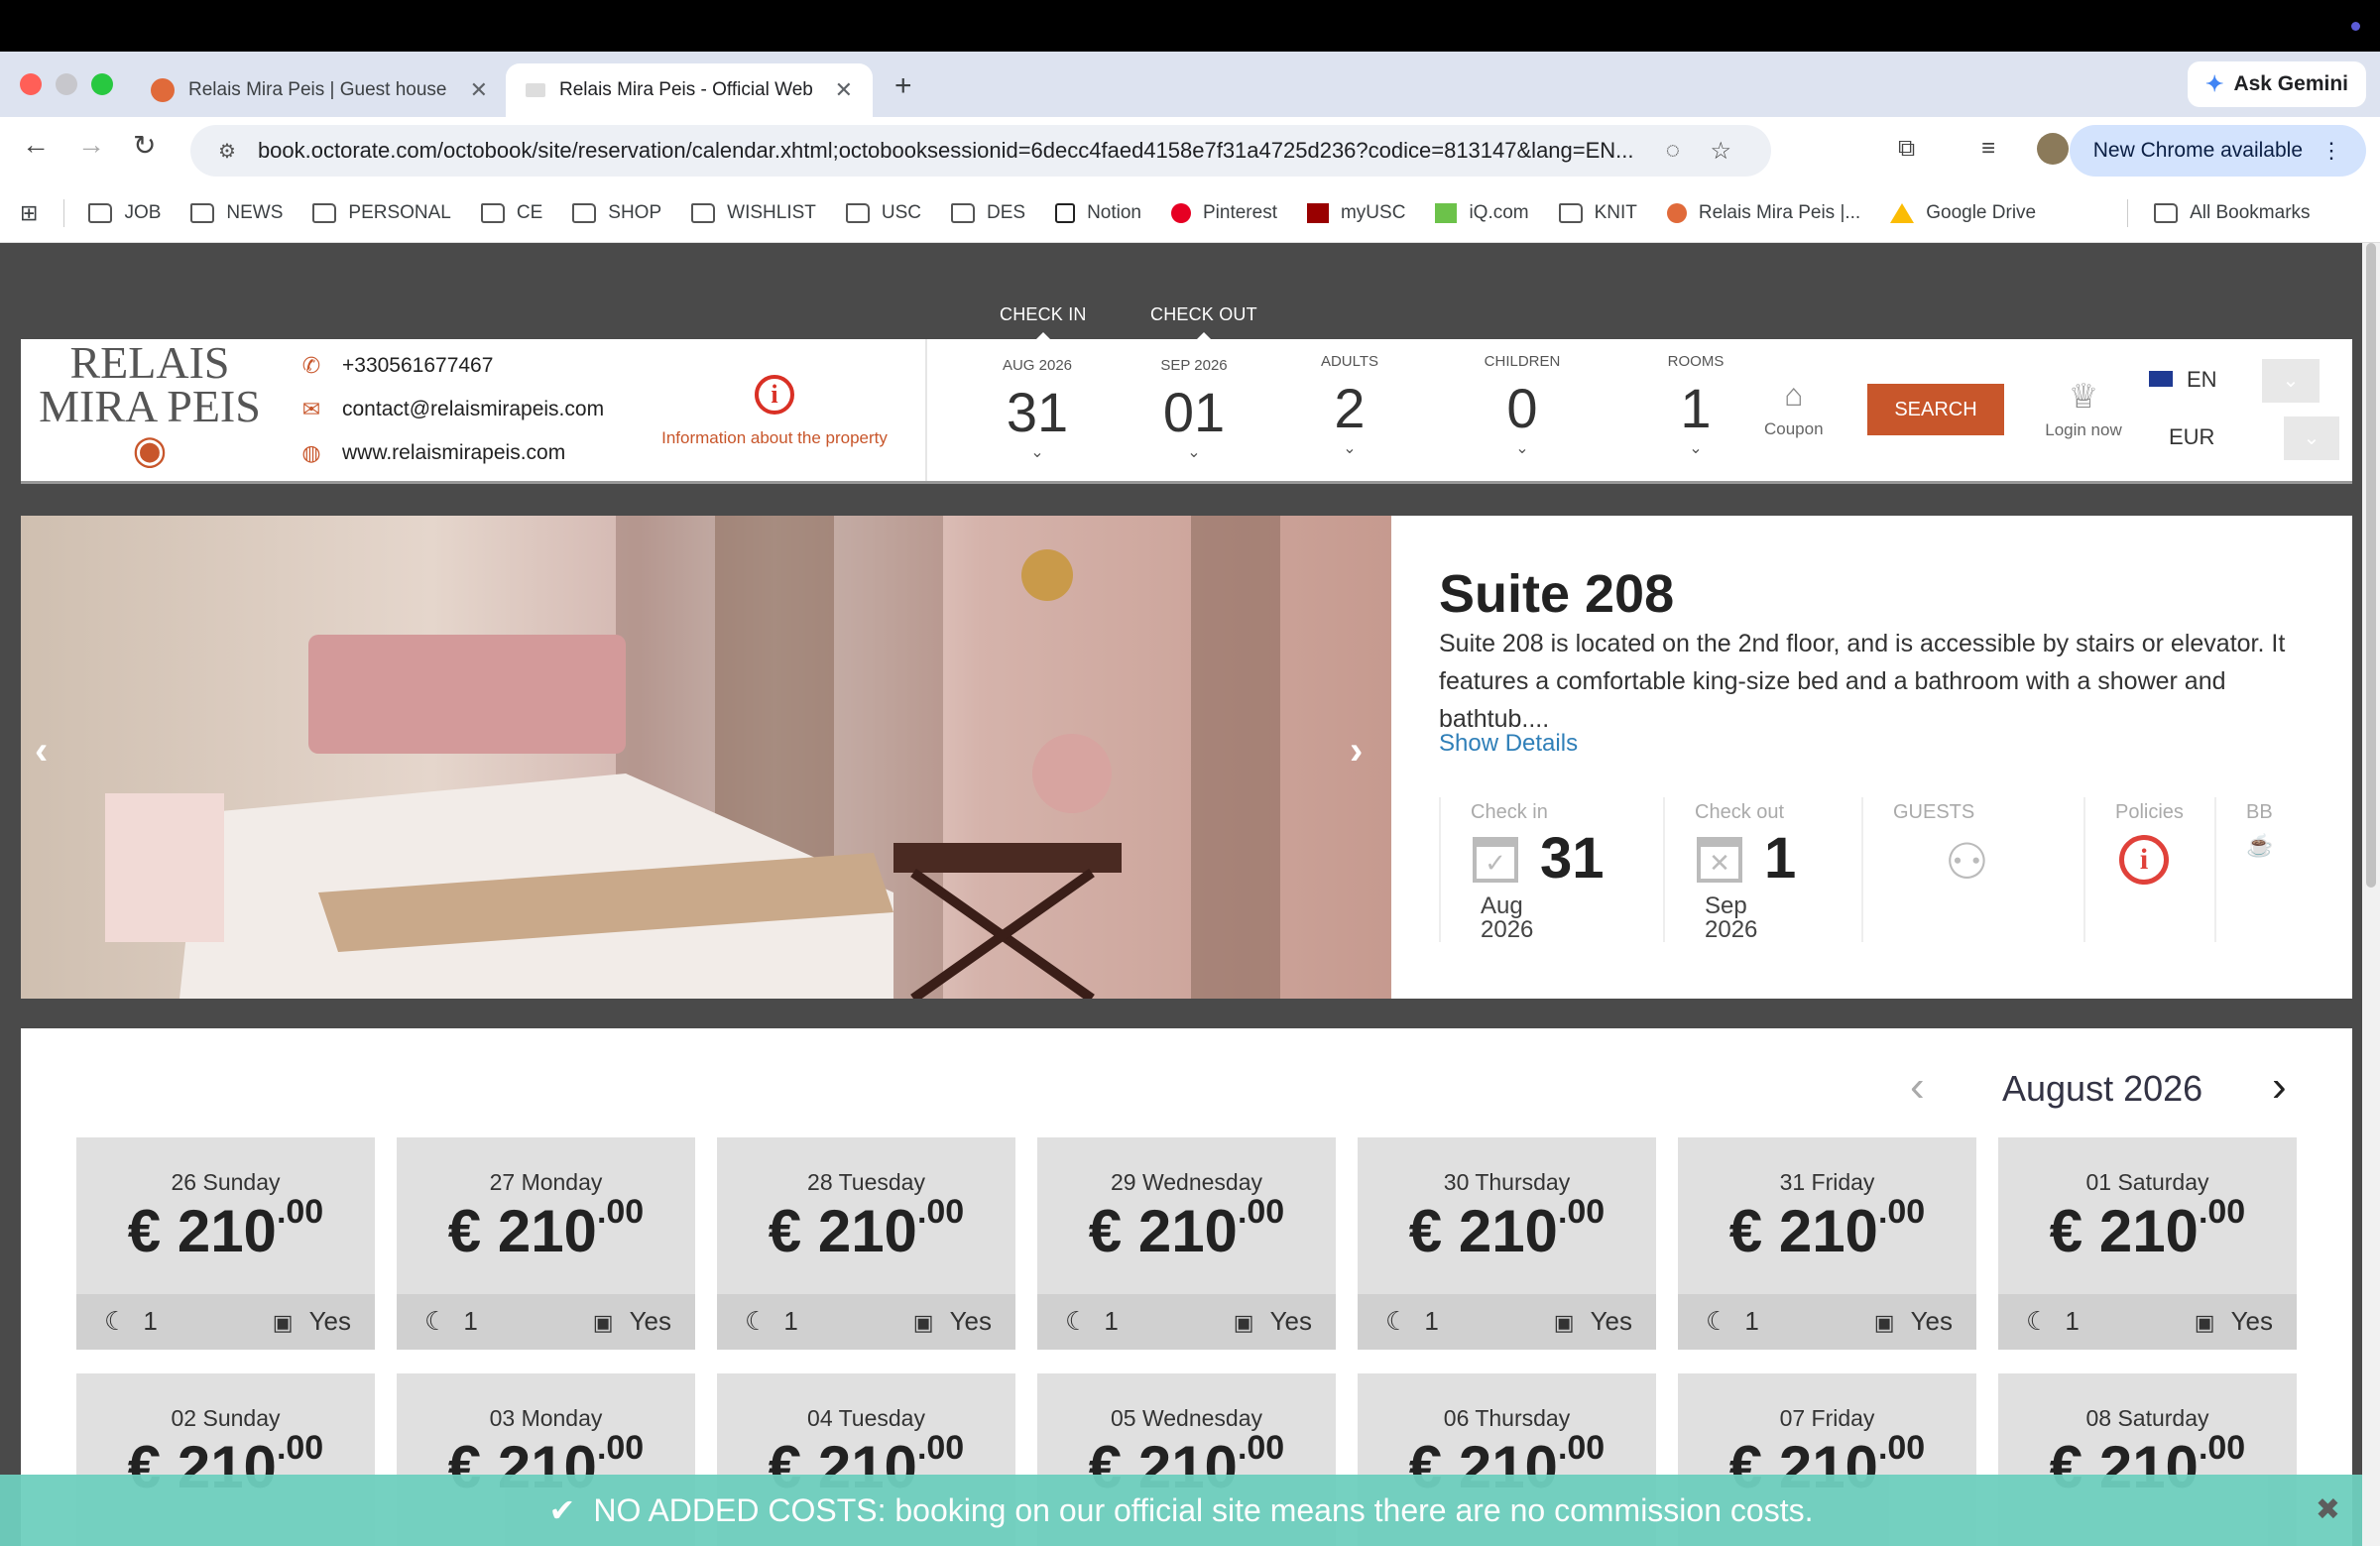 The width and height of the screenshot is (2380, 1546). Describe the element at coordinates (2232, 213) in the screenshot. I see `all-bookmarks: All Bookmarks` at that location.